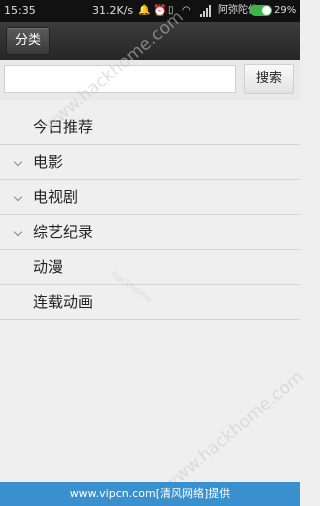 Image resolution: width=320 pixels, height=506 pixels. What do you see at coordinates (63, 127) in the screenshot?
I see `menu-item-label: 今日推荐` at bounding box center [63, 127].